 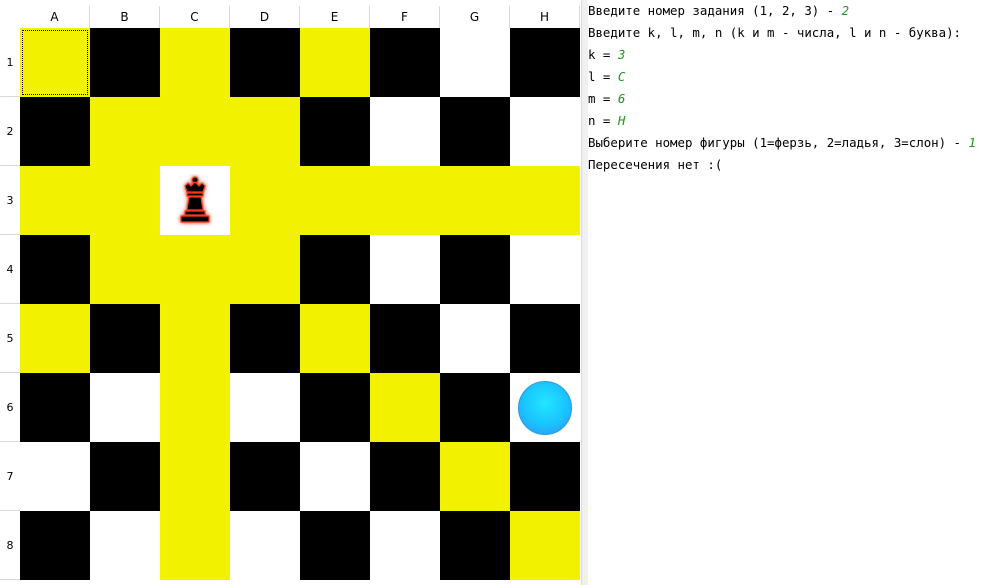 I want to click on console-line: Пересечения нет :(, so click(x=797, y=167).